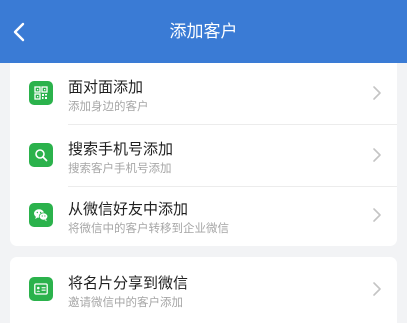 The width and height of the screenshot is (407, 323). Describe the element at coordinates (125, 302) in the screenshot. I see `item-subtitle: 邀请微信中的客户添加` at that location.